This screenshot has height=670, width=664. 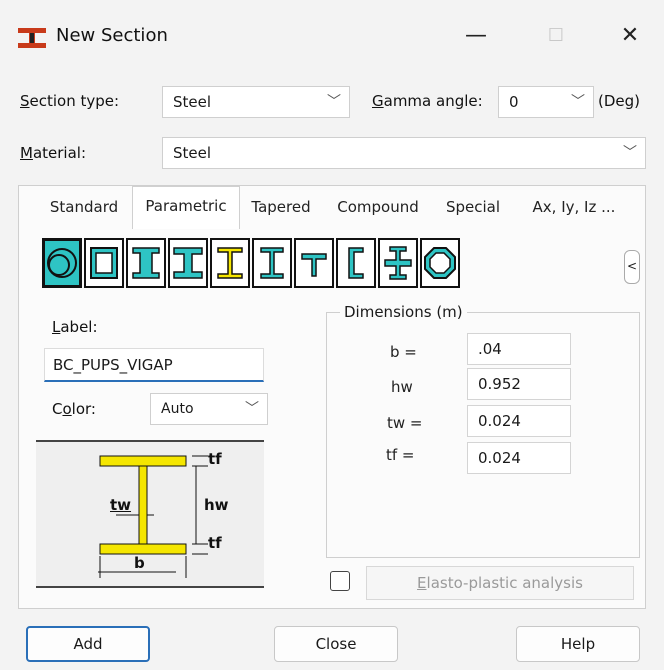 I want to click on elasto-plastic-text: lasto-plastic analysis, so click(x=504, y=583).